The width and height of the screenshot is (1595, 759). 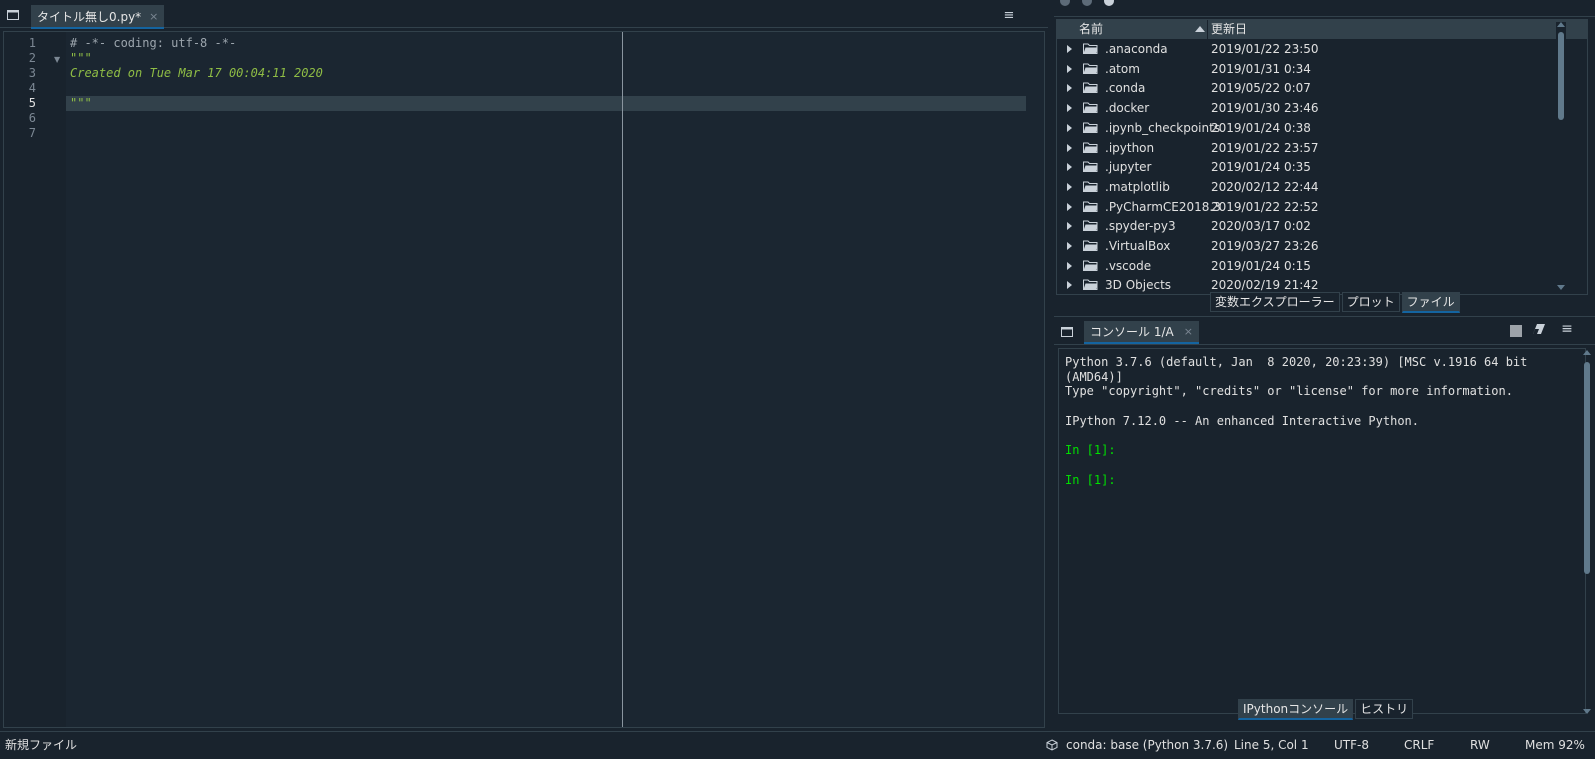 What do you see at coordinates (1136, 49) in the screenshot?
I see `file-name: .anaconda` at bounding box center [1136, 49].